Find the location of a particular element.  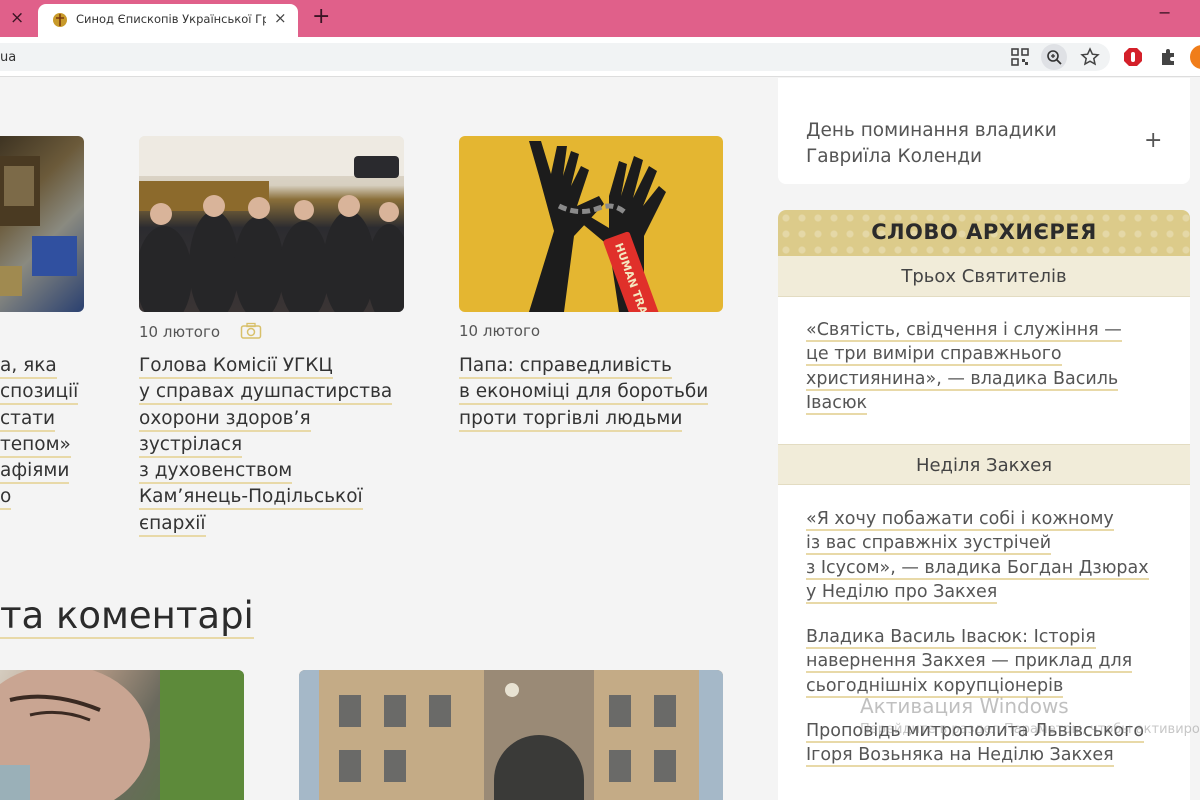

address-bar-row: ua is located at coordinates (600, 57).